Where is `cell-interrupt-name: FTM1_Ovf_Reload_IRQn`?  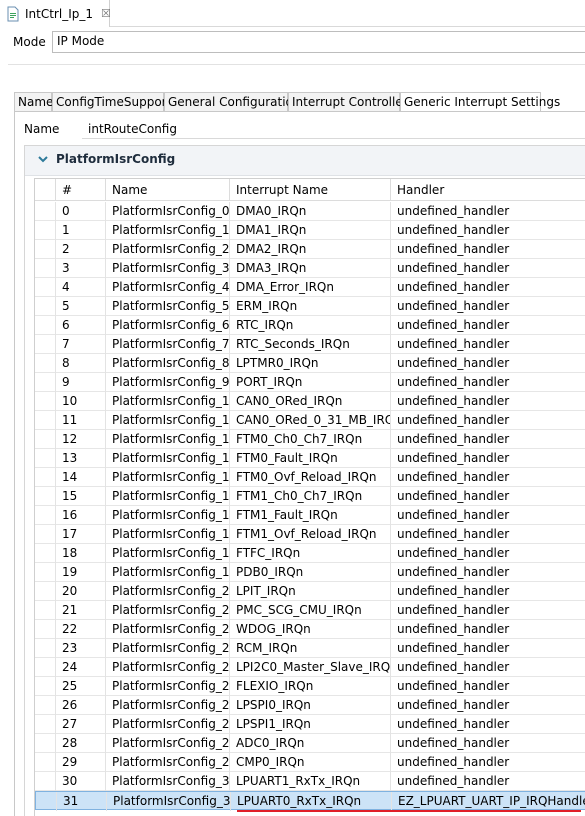
cell-interrupt-name: FTM1_Ovf_Reload_IRQn is located at coordinates (310, 534).